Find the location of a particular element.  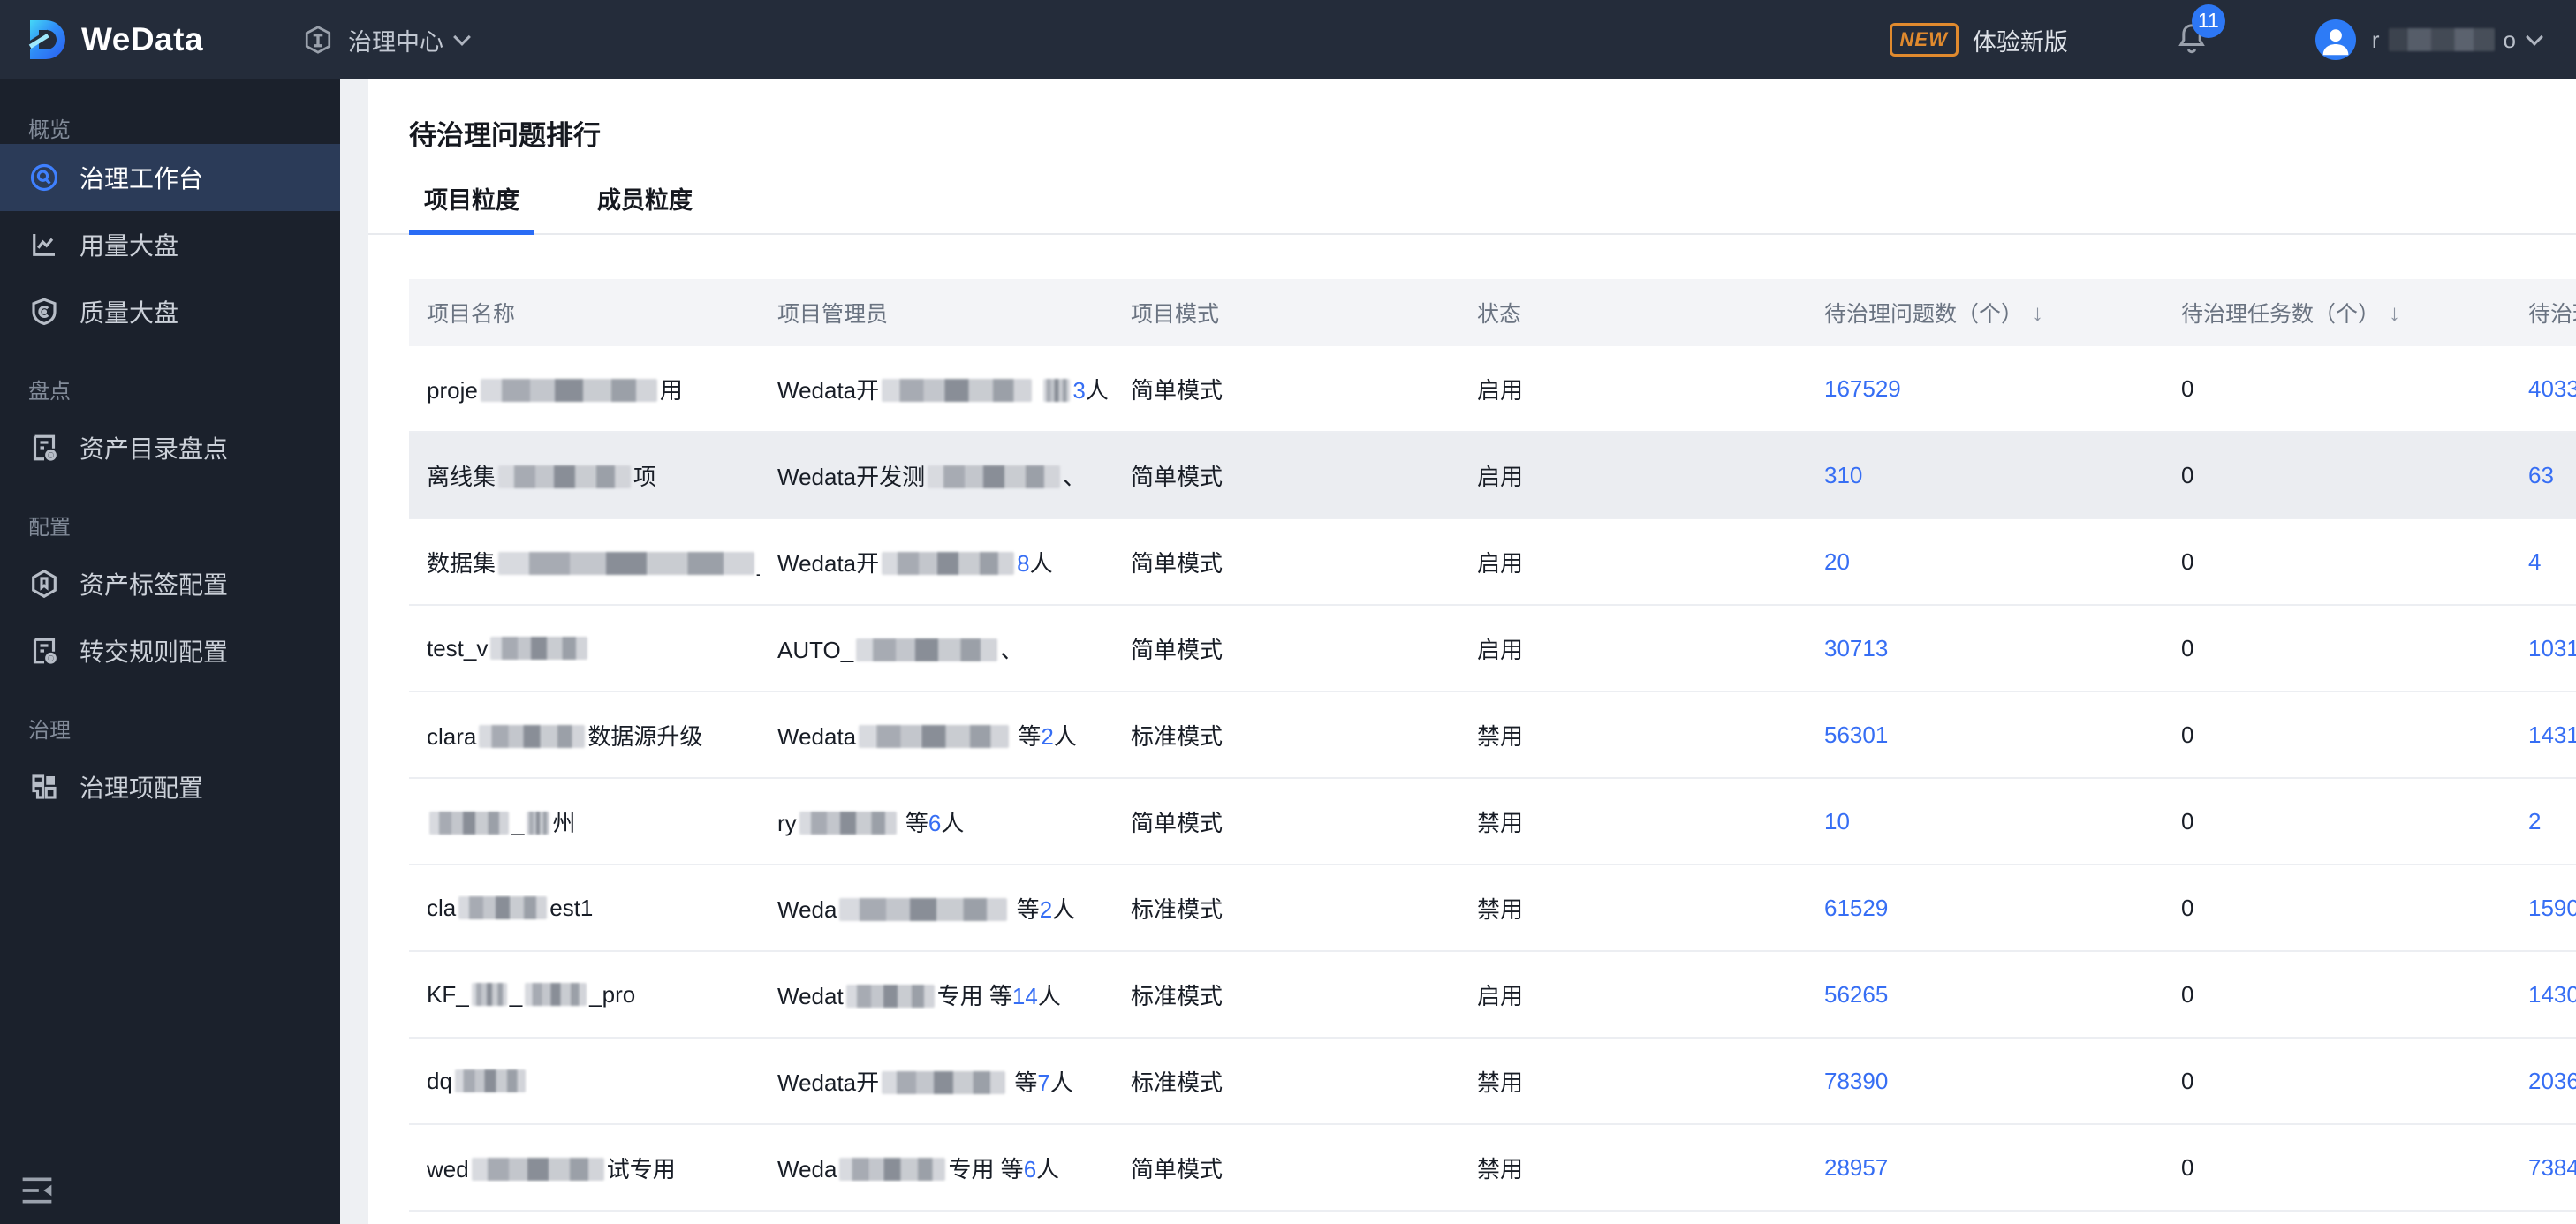

tab-project-granularity: 项目粒度 is located at coordinates (472, 208).